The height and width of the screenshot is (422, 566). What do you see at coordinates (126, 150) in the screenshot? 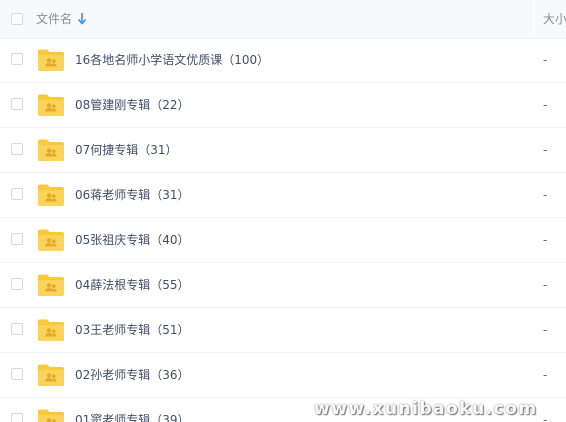
I see `file-name-link: 07何捷专辑（31）` at bounding box center [126, 150].